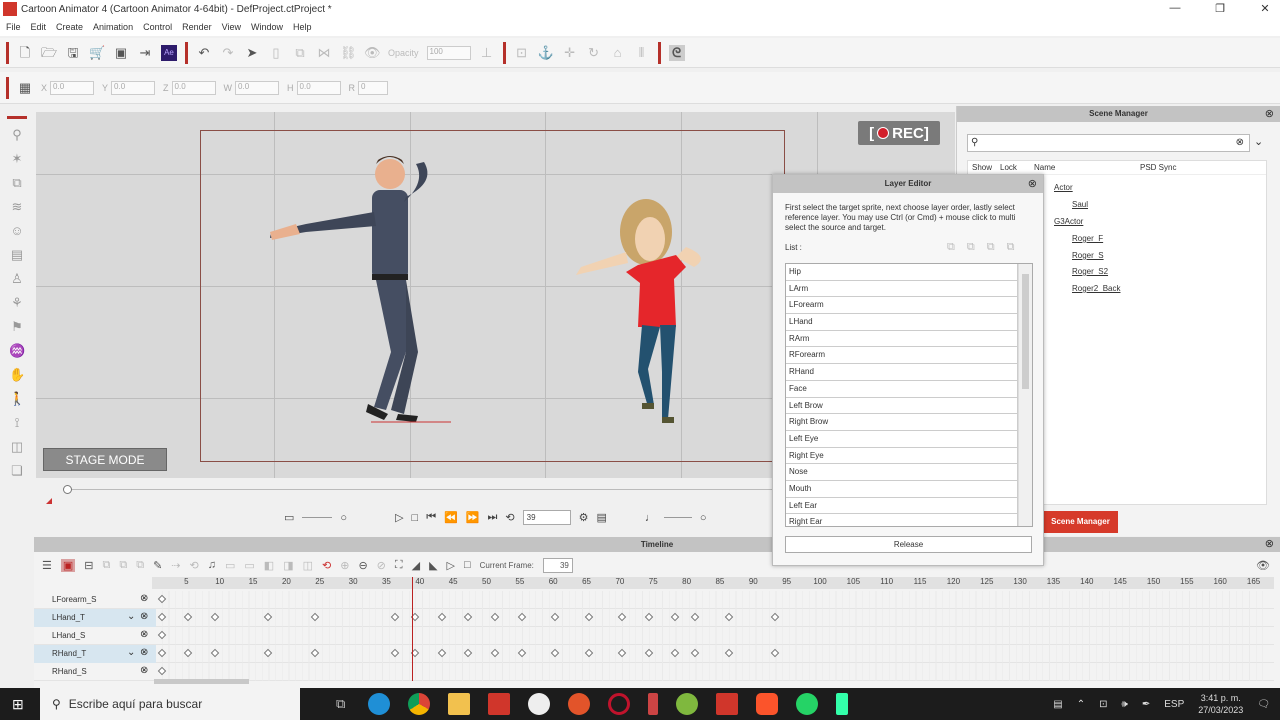  I want to click on link-icon: ⛓, so click(348, 53).